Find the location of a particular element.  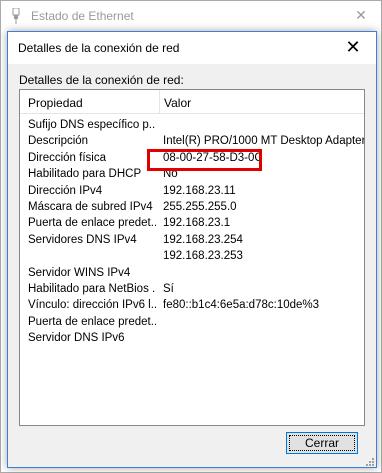

property-name: Servidor WINS IPv4 is located at coordinates (79, 272).